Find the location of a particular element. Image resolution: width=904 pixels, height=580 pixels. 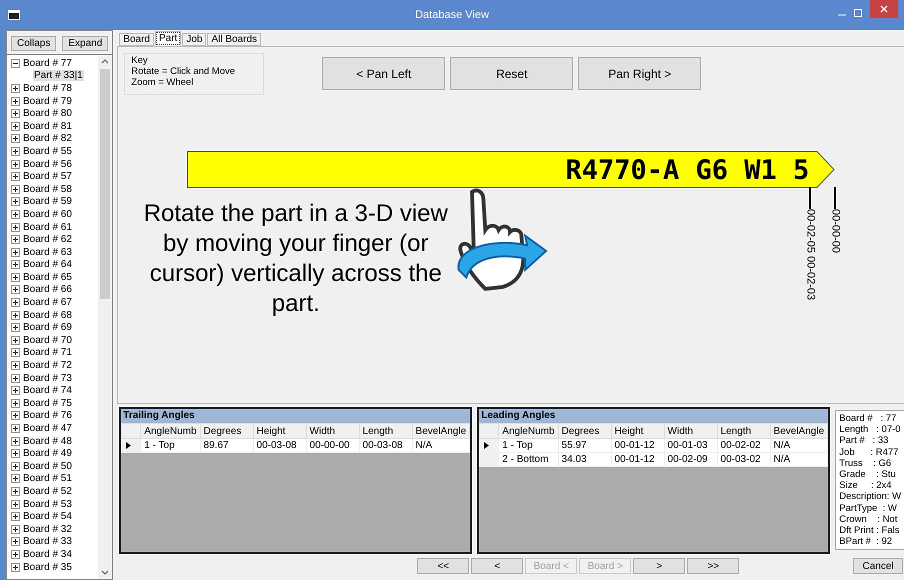

tree-item: Board # 59 is located at coordinates (47, 202).